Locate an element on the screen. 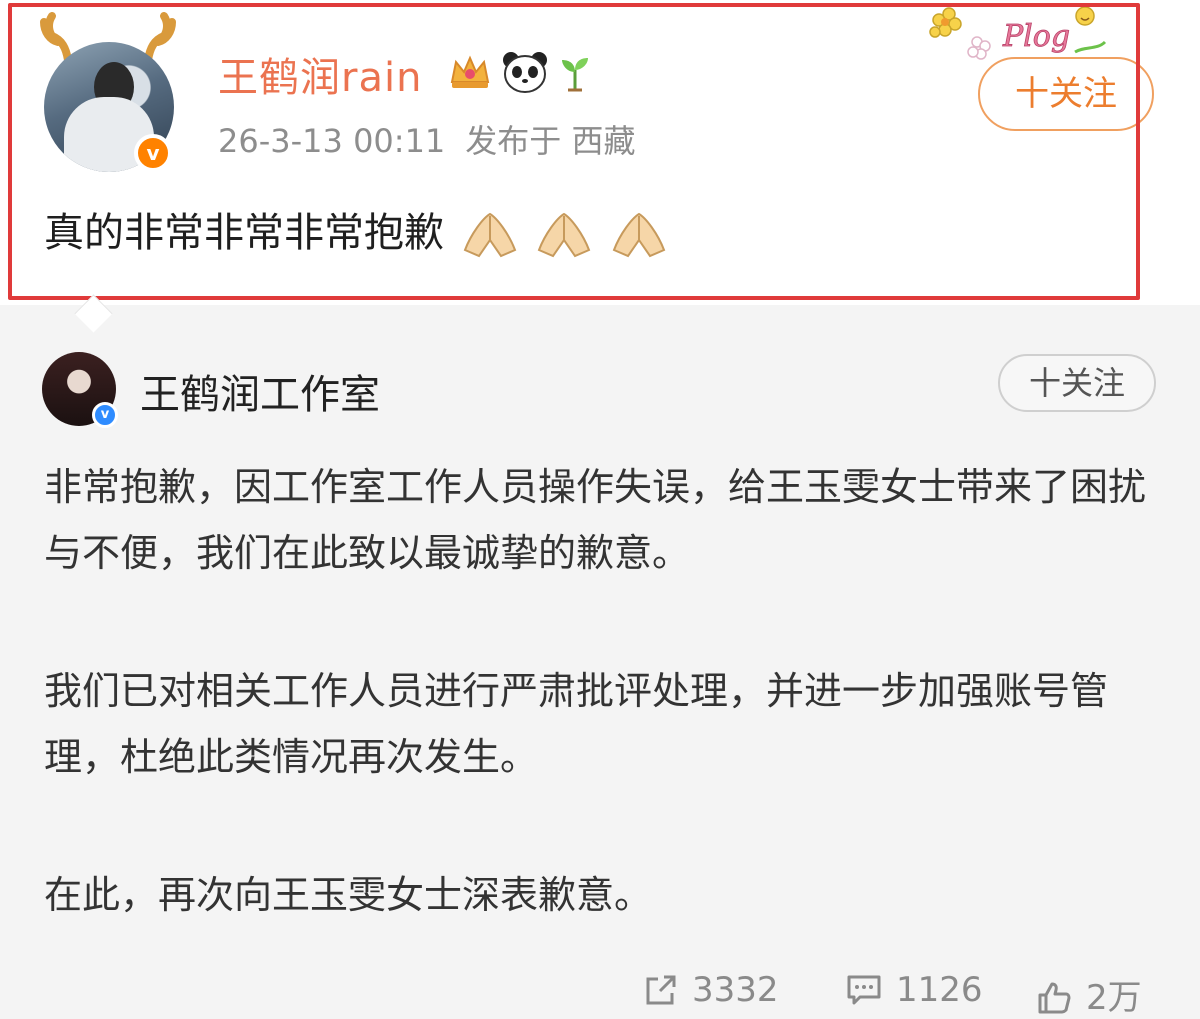 Image resolution: width=1200 pixels, height=1019 pixels. like-button: 2万 is located at coordinates (1089, 994).